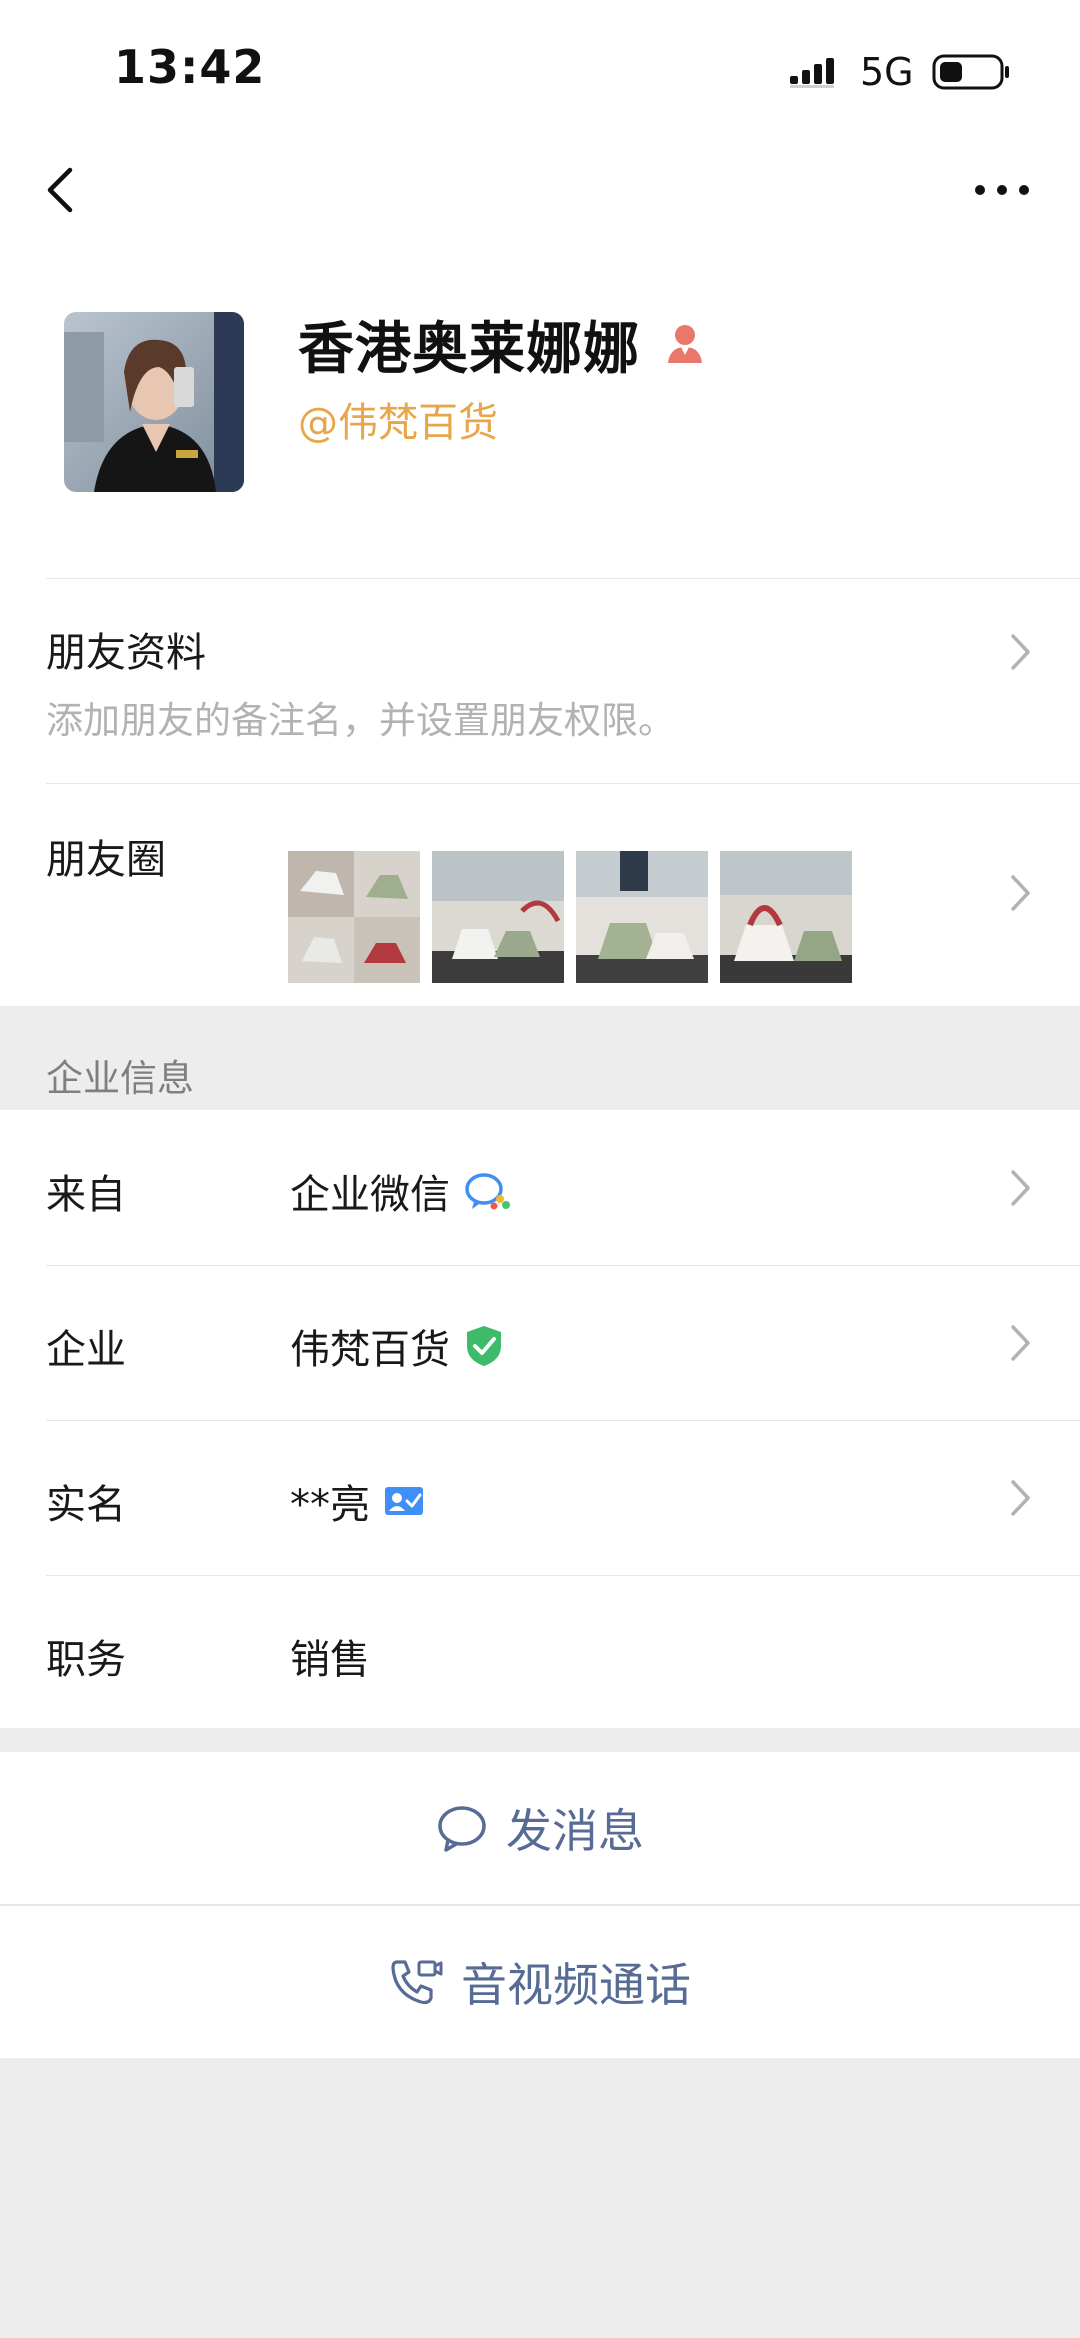 This screenshot has width=1080, height=2338. What do you see at coordinates (86, 1660) in the screenshot?
I see `info-label: 职务` at bounding box center [86, 1660].